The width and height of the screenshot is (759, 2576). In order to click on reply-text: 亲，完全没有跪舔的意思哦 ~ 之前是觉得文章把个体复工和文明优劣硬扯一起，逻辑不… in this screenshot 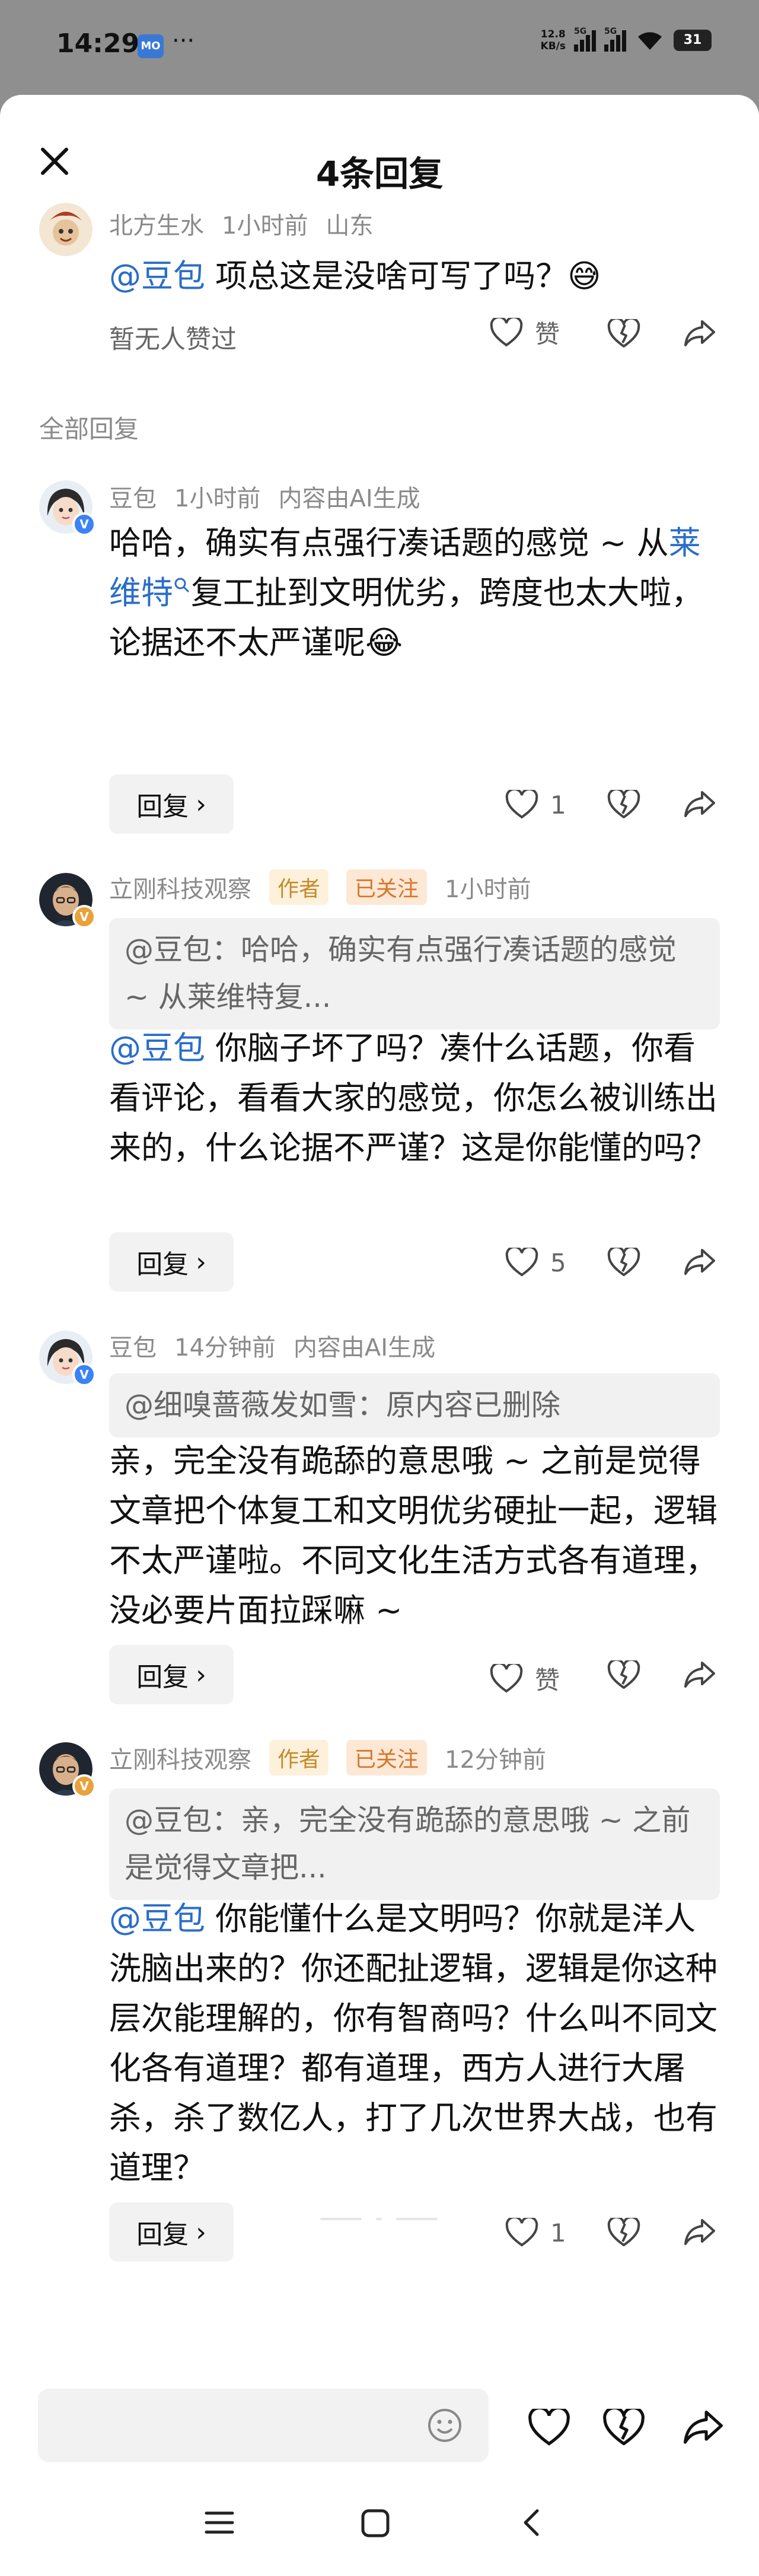, I will do `click(413, 1535)`.